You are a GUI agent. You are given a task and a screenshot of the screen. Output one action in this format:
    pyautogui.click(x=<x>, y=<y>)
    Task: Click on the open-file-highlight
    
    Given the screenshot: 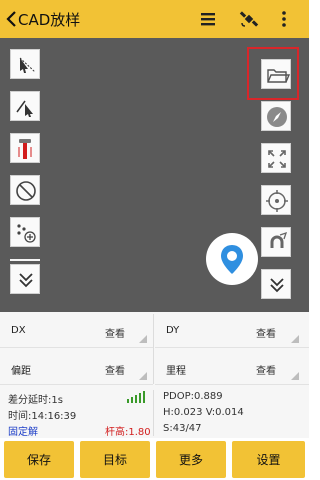 What is the action you would take?
    pyautogui.click(x=273, y=73)
    